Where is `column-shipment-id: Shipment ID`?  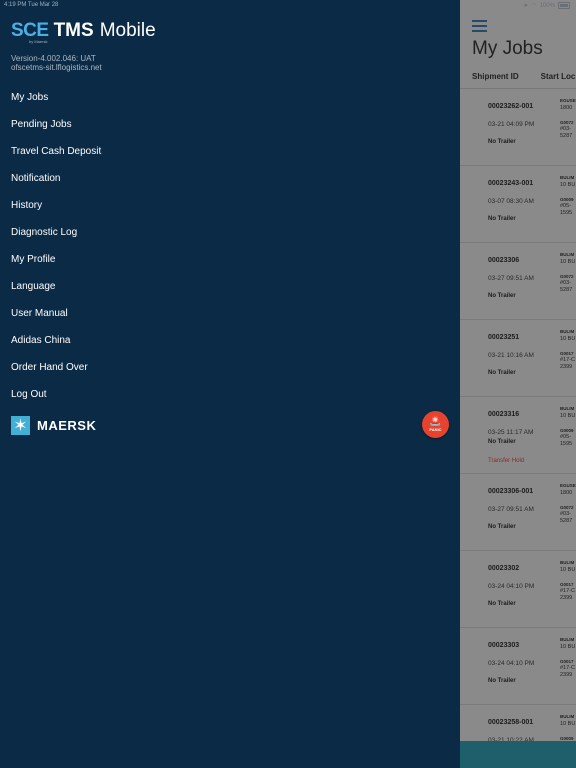
column-shipment-id: Shipment ID is located at coordinates (495, 76).